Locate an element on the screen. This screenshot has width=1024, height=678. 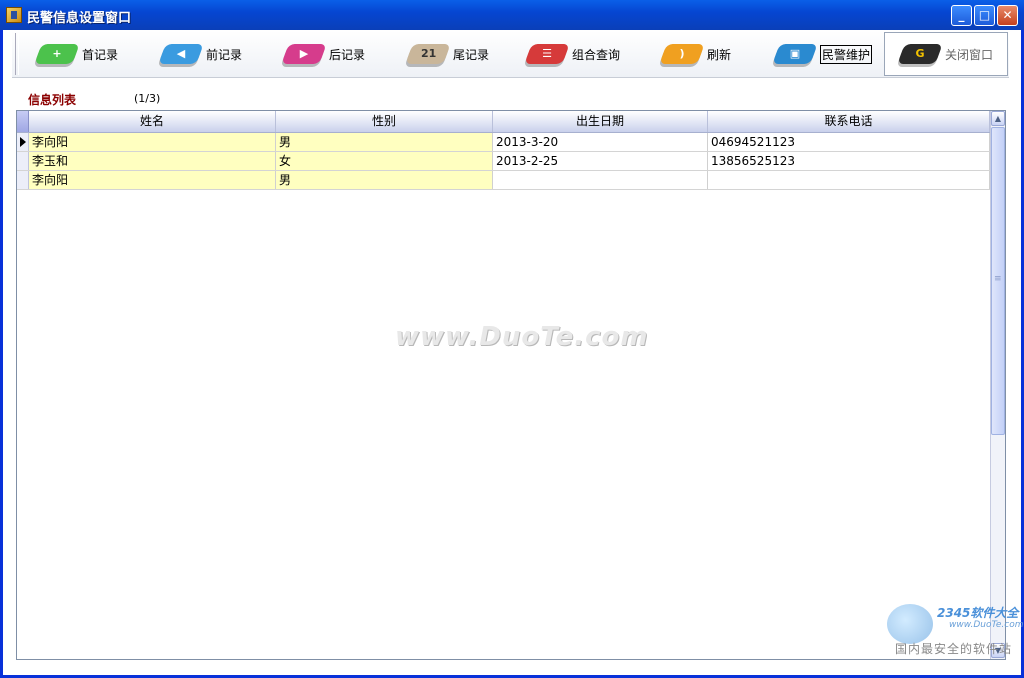
refresh-button: ) 刷新 is located at coordinates (695, 54).